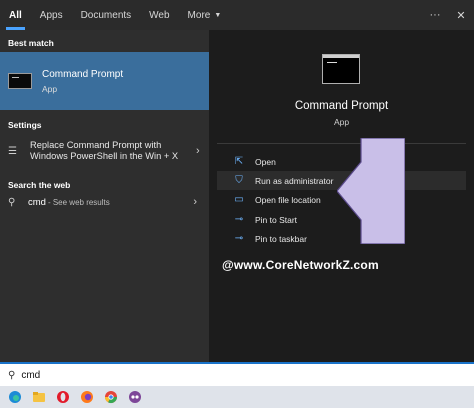 The height and width of the screenshot is (408, 474). Describe the element at coordinates (31, 43) in the screenshot. I see `best-match-heading: Best match` at that location.